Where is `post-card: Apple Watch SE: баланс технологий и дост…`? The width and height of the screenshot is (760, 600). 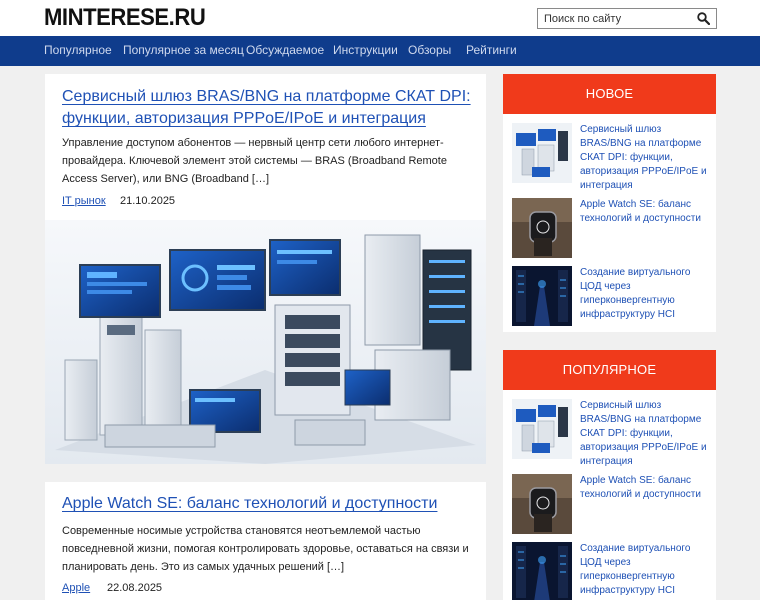 post-card: Apple Watch SE: баланс технологий и дост… is located at coordinates (265, 541).